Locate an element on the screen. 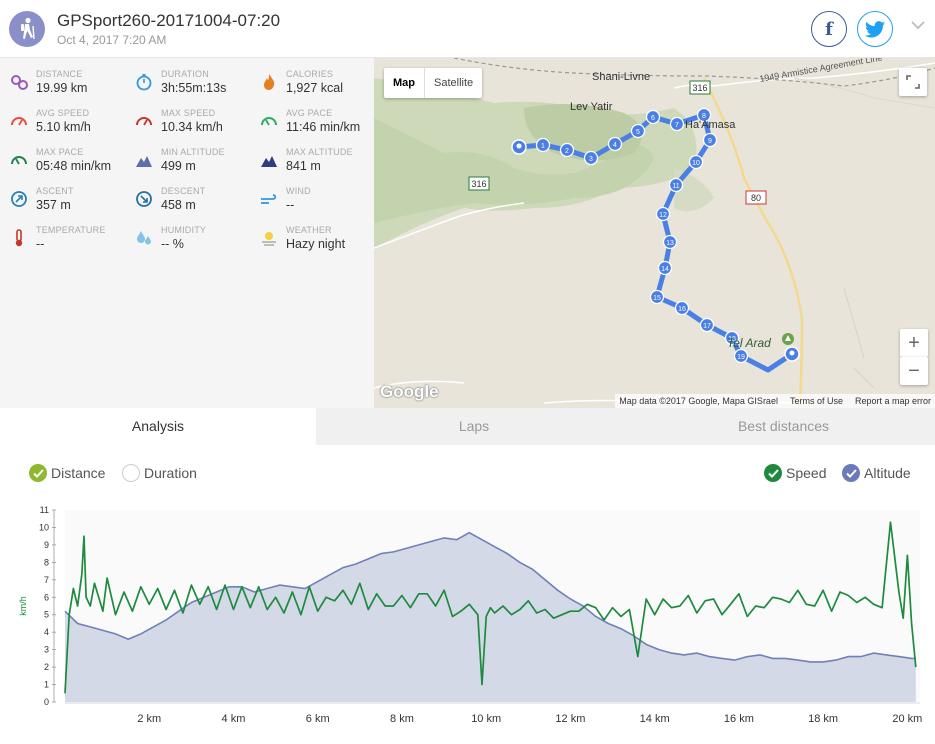  waypoint-marker: 1 is located at coordinates (543, 145).